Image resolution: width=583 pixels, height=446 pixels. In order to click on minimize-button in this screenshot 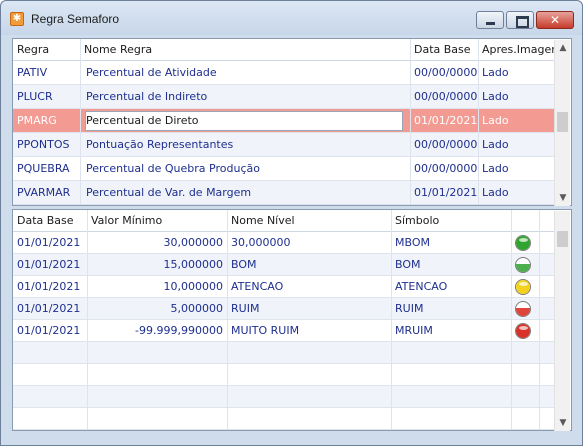, I will do `click(490, 20)`.